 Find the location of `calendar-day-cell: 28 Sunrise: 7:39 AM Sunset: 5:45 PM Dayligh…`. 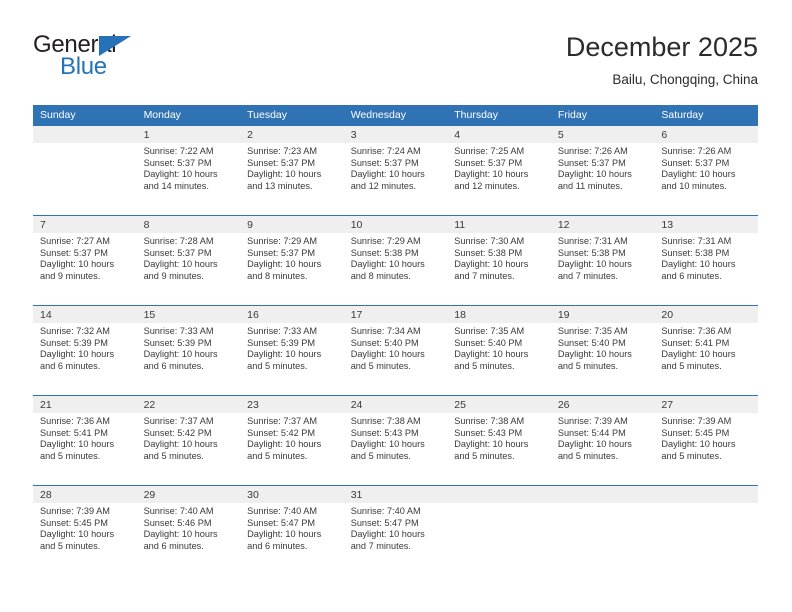

calendar-day-cell: 28 Sunrise: 7:39 AM Sunset: 5:45 PM Dayligh… is located at coordinates (85, 530).